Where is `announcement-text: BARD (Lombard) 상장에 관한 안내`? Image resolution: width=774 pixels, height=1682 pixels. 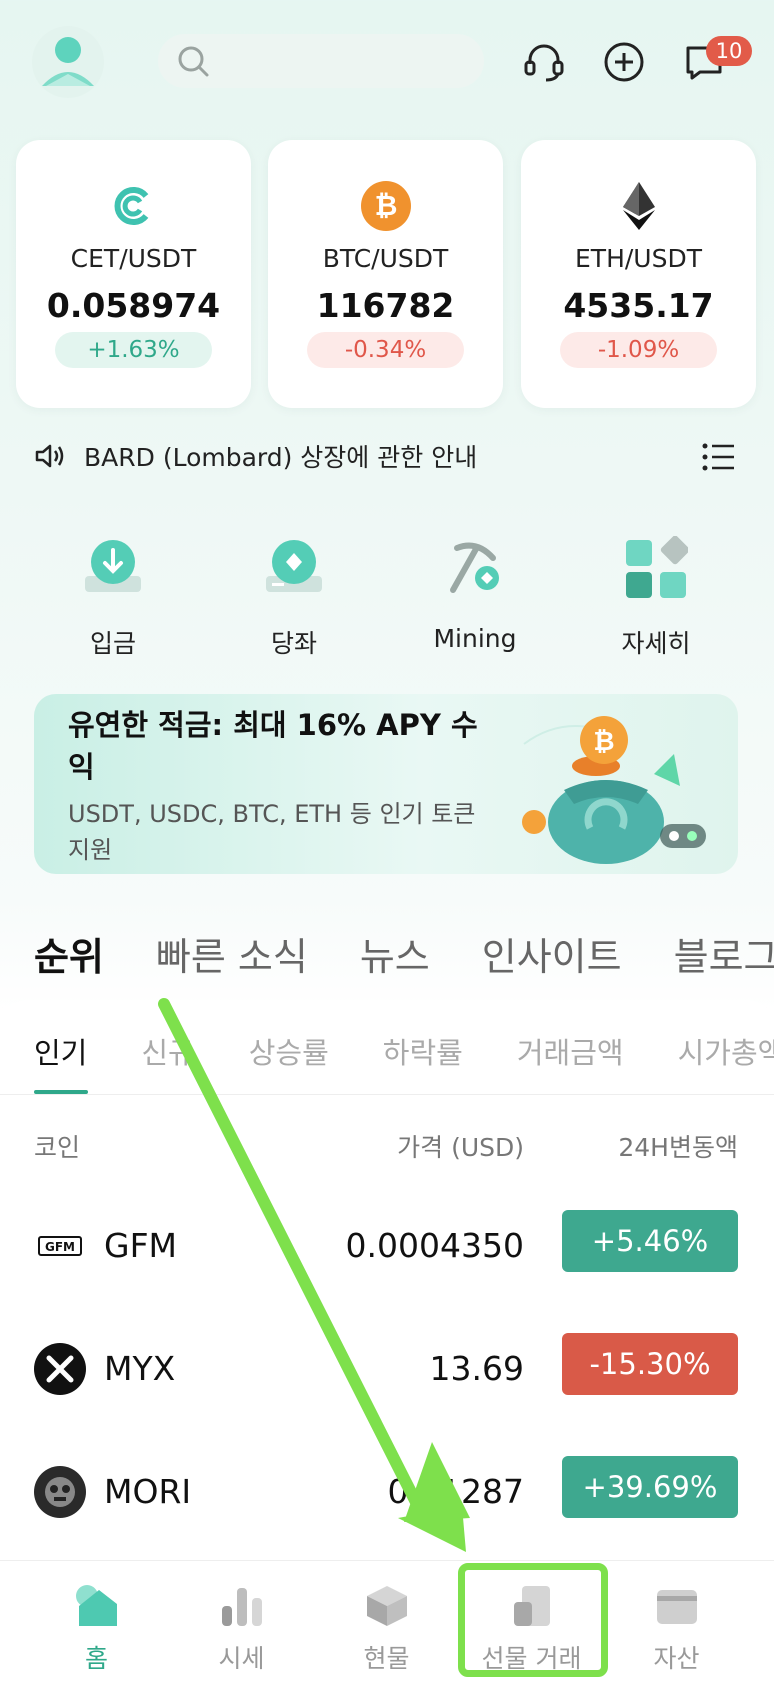 announcement-text: BARD (Lombard) 상장에 관한 안내 is located at coordinates (281, 457).